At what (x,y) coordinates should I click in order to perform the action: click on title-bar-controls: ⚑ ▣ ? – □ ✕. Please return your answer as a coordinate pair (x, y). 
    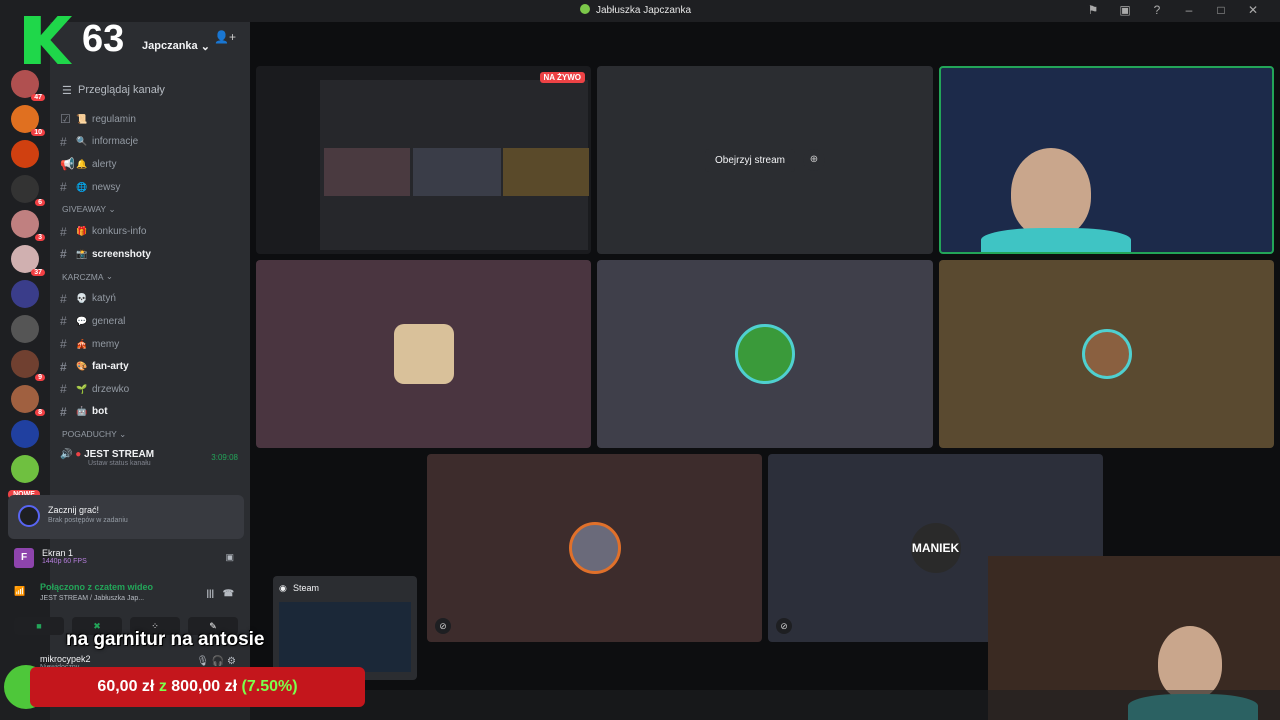
    Looking at the image, I should click on (1173, 10).